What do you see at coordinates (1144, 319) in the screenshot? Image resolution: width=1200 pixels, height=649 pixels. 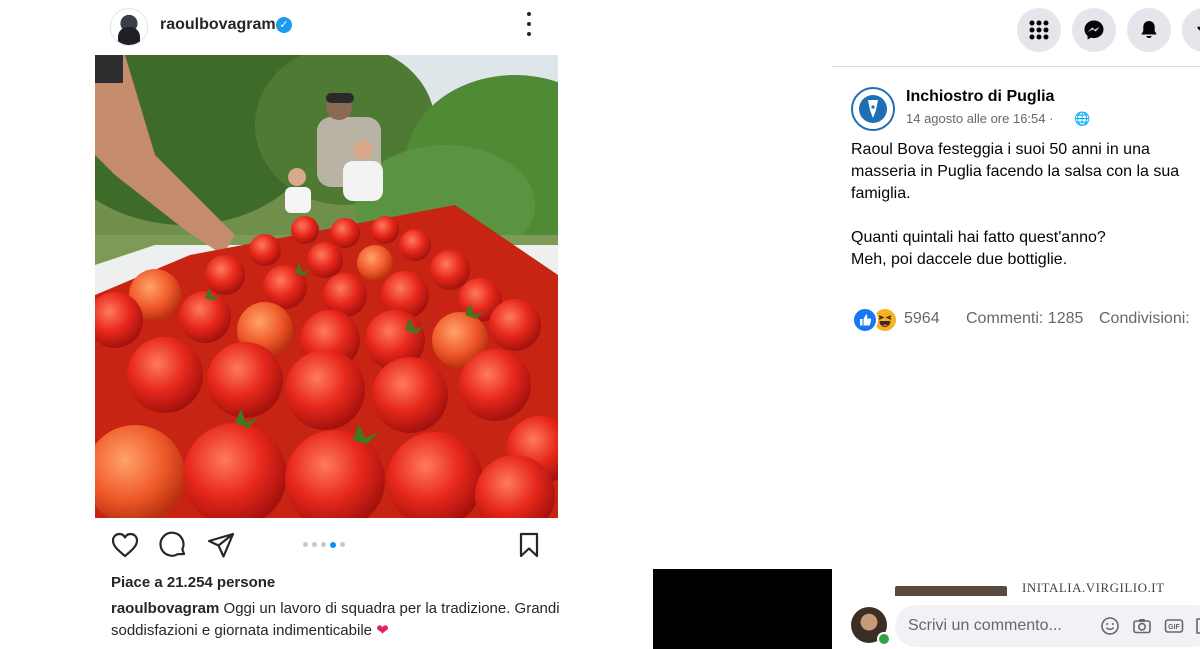 I see `shares-count: Condivisioni:` at bounding box center [1144, 319].